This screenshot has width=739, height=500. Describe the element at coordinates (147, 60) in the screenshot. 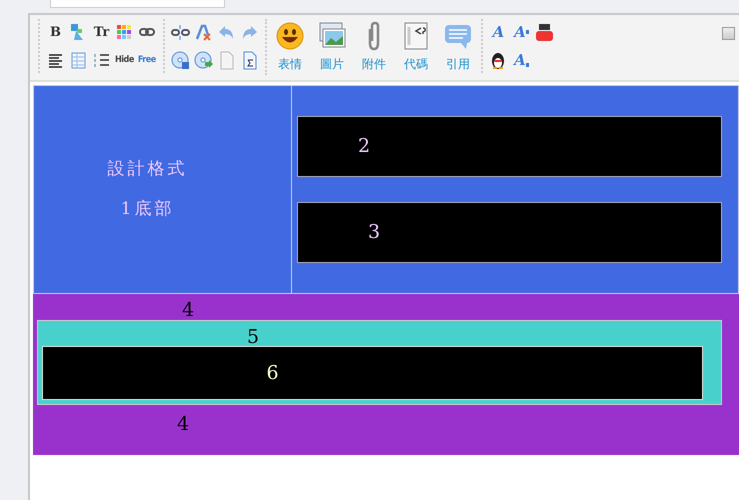

I see `free-button: Free` at that location.